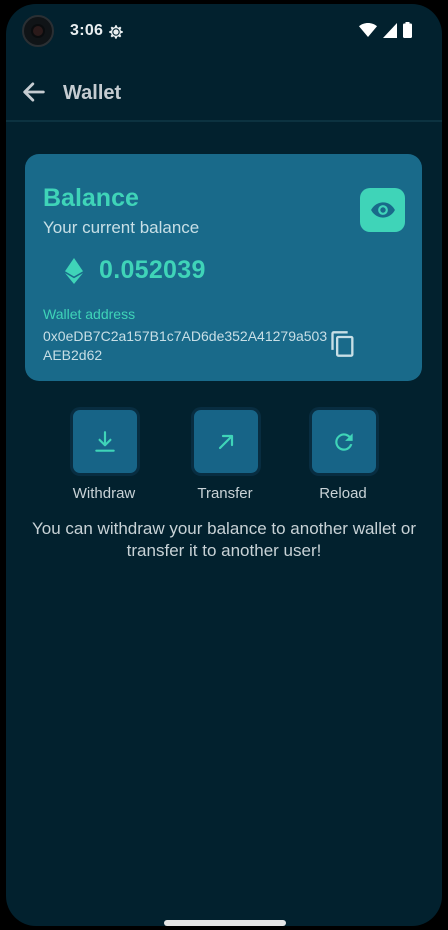 The height and width of the screenshot is (930, 448). I want to click on transfer-tile, so click(226, 441).